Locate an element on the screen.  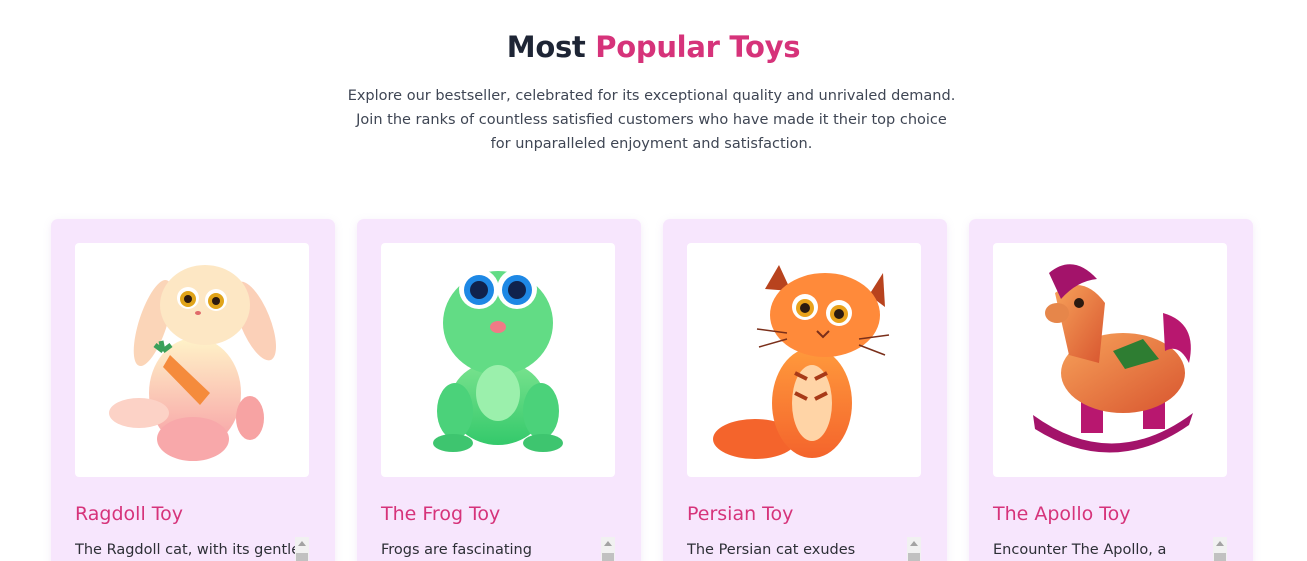
product-title: The Apollo Toy is located at coordinates (1113, 514).